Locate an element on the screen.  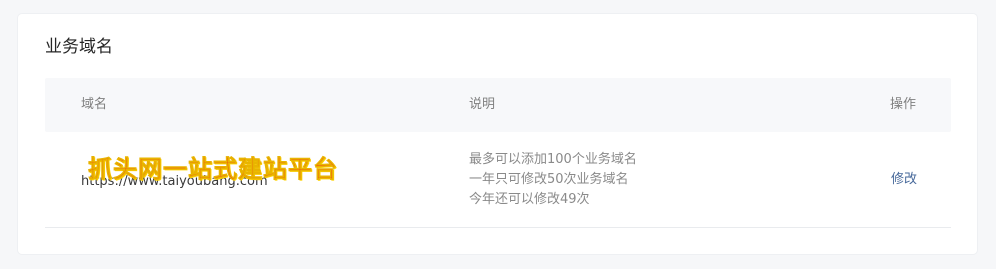
header-operation: 操作 is located at coordinates (902, 104).